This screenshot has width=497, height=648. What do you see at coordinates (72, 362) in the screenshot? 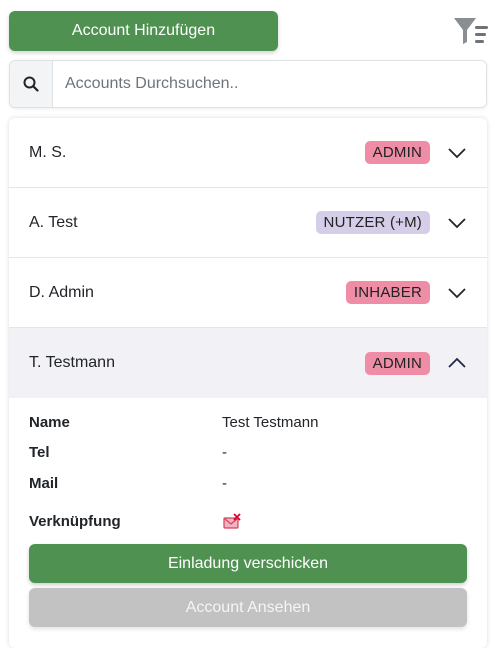
I see `account-name: T. Testmann` at bounding box center [72, 362].